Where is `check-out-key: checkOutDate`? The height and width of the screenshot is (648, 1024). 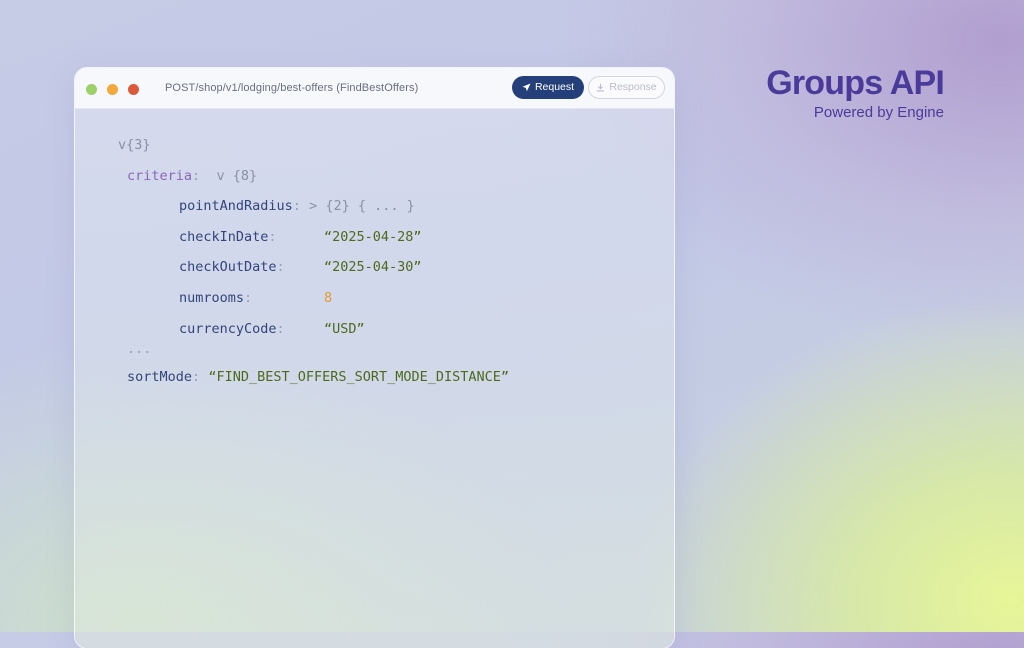
check-out-key: checkOutDate is located at coordinates (228, 267).